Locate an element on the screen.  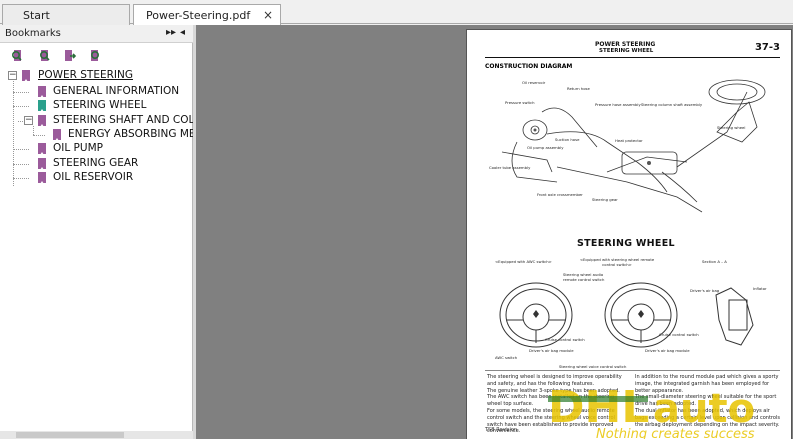
bookmarks-header: Bookmarks ▸▸ ◂ is located at coordinates (96, 34).